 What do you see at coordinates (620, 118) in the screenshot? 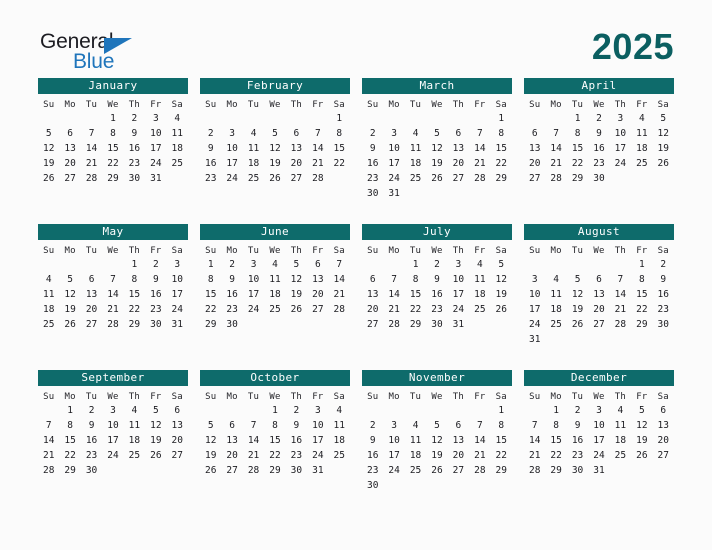
I see `day-cell: 3` at bounding box center [620, 118].